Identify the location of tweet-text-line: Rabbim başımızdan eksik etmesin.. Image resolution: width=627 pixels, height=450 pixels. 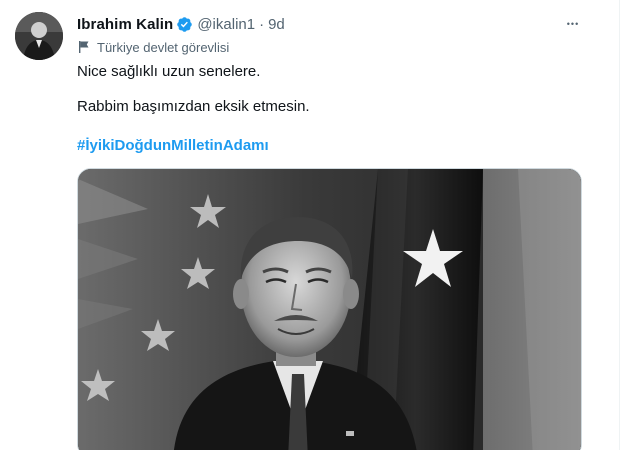
(193, 106).